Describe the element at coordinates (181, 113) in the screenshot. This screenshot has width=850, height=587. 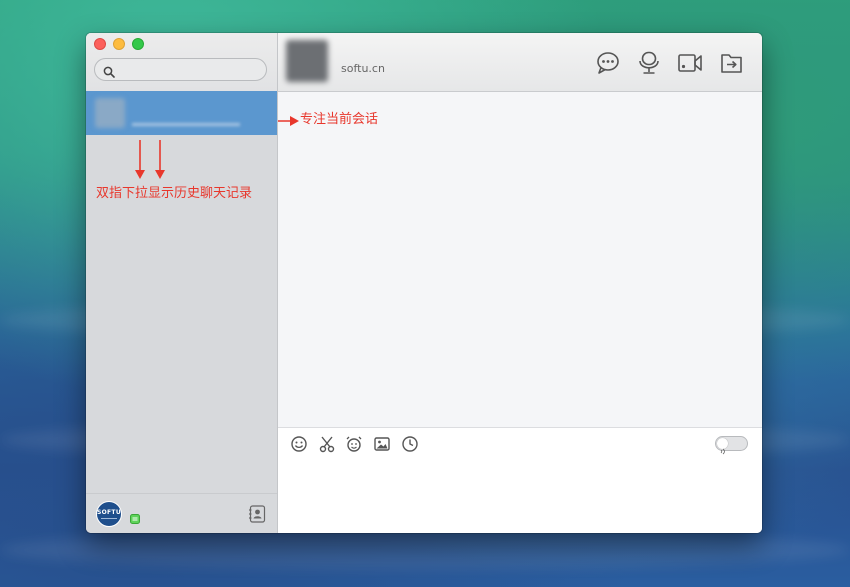
I see `session-item` at that location.